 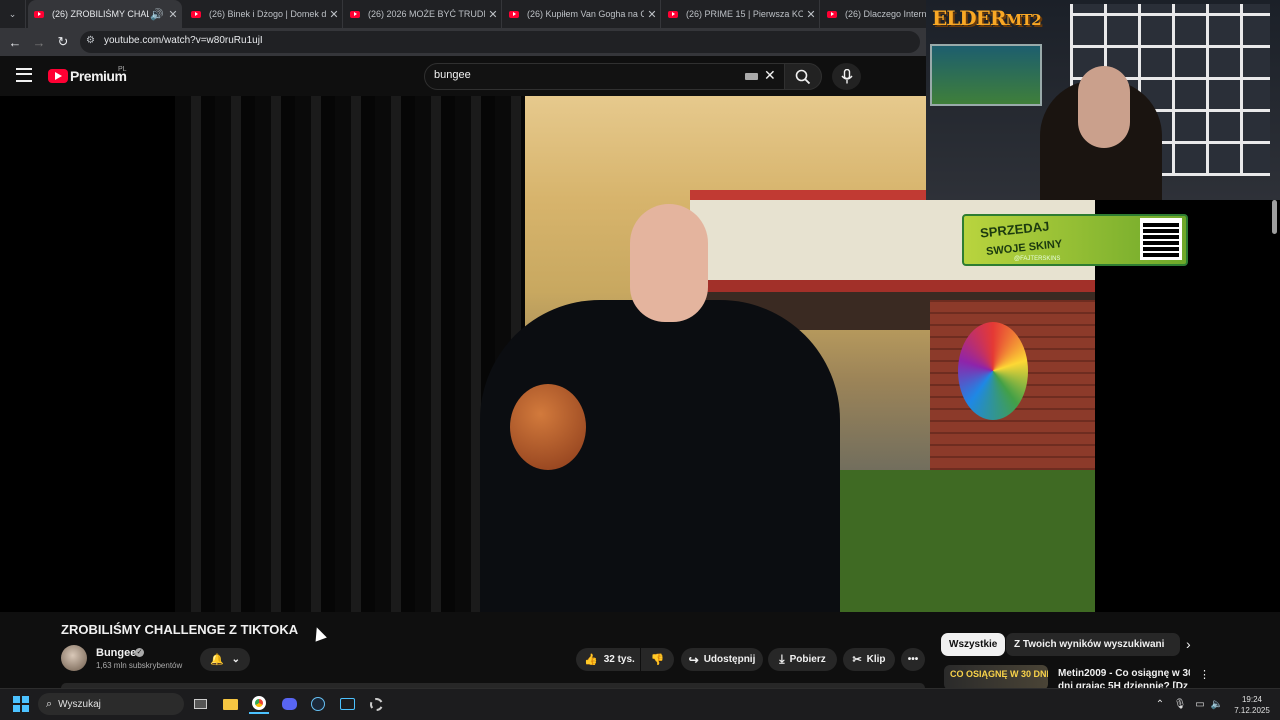 What do you see at coordinates (21, 704) in the screenshot?
I see `windows-start-icon` at bounding box center [21, 704].